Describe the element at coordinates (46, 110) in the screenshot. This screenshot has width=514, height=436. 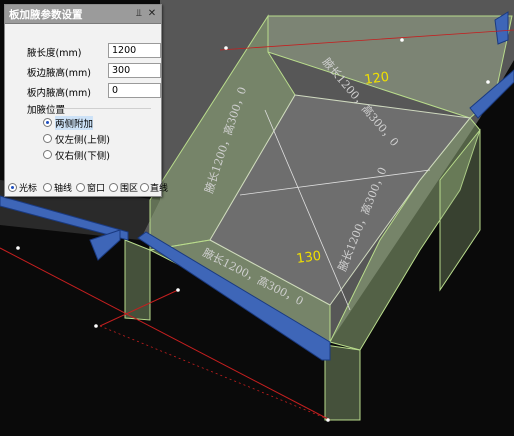
I see `haunch-position-group-title: 加腋位置` at that location.